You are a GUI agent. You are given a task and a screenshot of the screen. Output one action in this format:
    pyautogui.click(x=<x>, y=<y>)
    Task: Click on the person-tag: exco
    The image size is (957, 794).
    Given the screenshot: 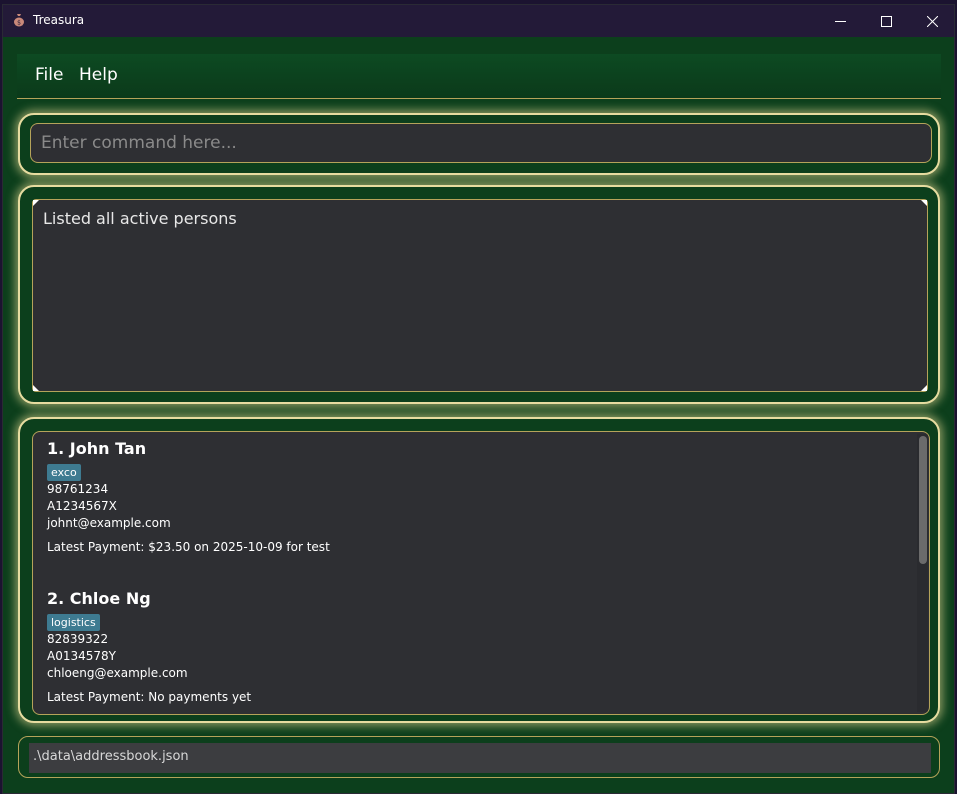 What is the action you would take?
    pyautogui.click(x=64, y=472)
    